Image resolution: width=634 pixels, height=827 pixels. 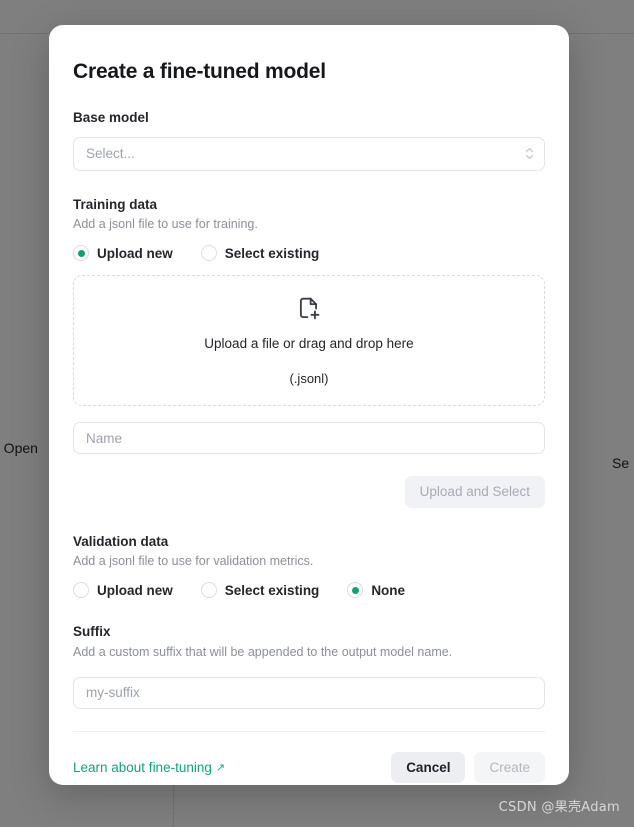 I want to click on dialog-footer: Learn about fine-tuning ↗ Cancel Create, so click(x=309, y=767).